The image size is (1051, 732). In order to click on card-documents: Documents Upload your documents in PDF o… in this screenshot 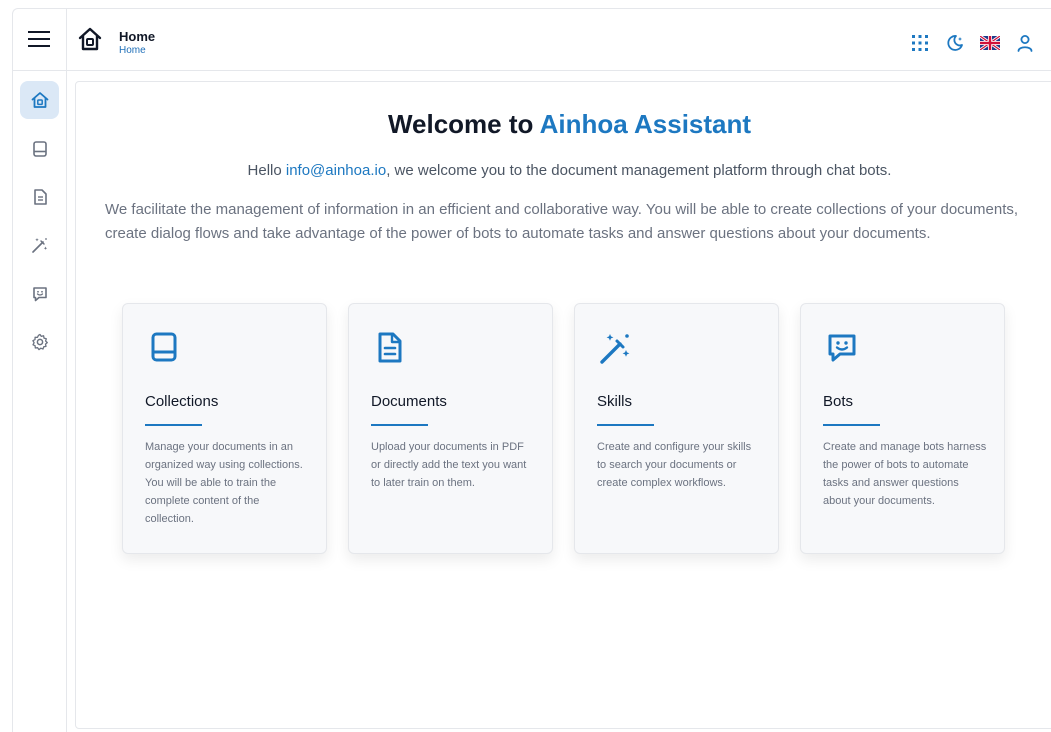, I will do `click(450, 428)`.